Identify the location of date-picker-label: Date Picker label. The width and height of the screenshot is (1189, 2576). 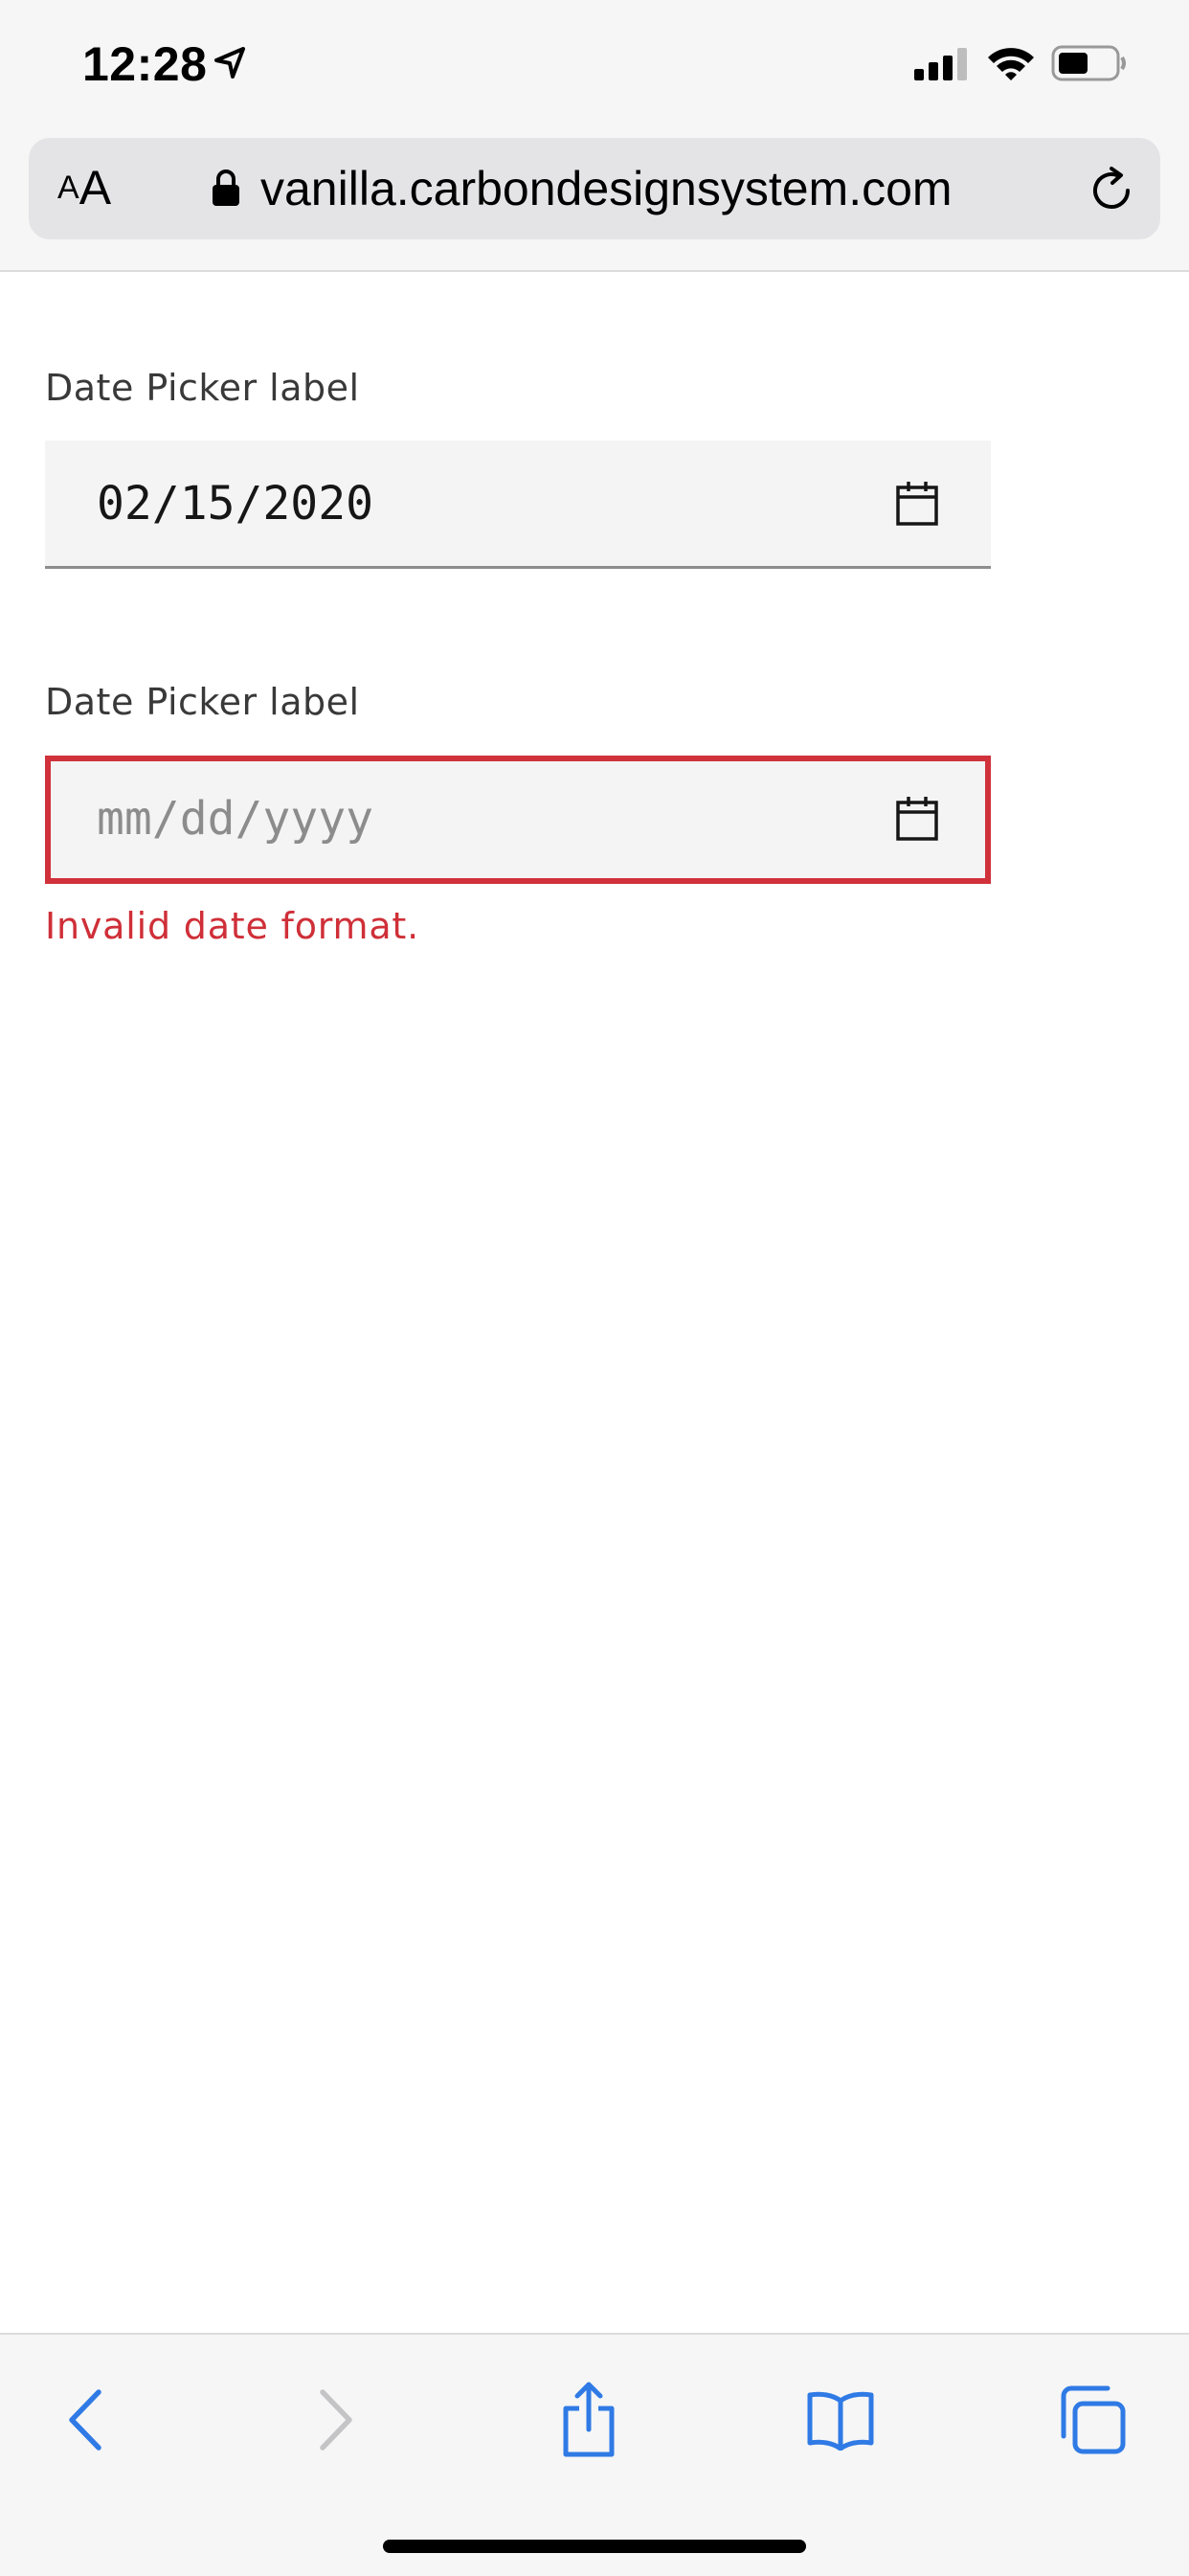
(202, 388).